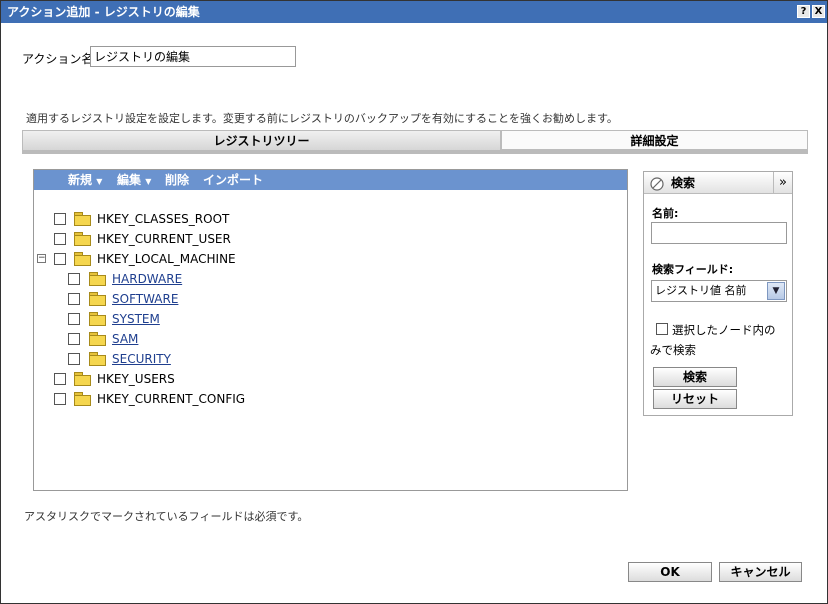  What do you see at coordinates (184, 359) in the screenshot?
I see `tree-node-security: SECURITY` at bounding box center [184, 359].